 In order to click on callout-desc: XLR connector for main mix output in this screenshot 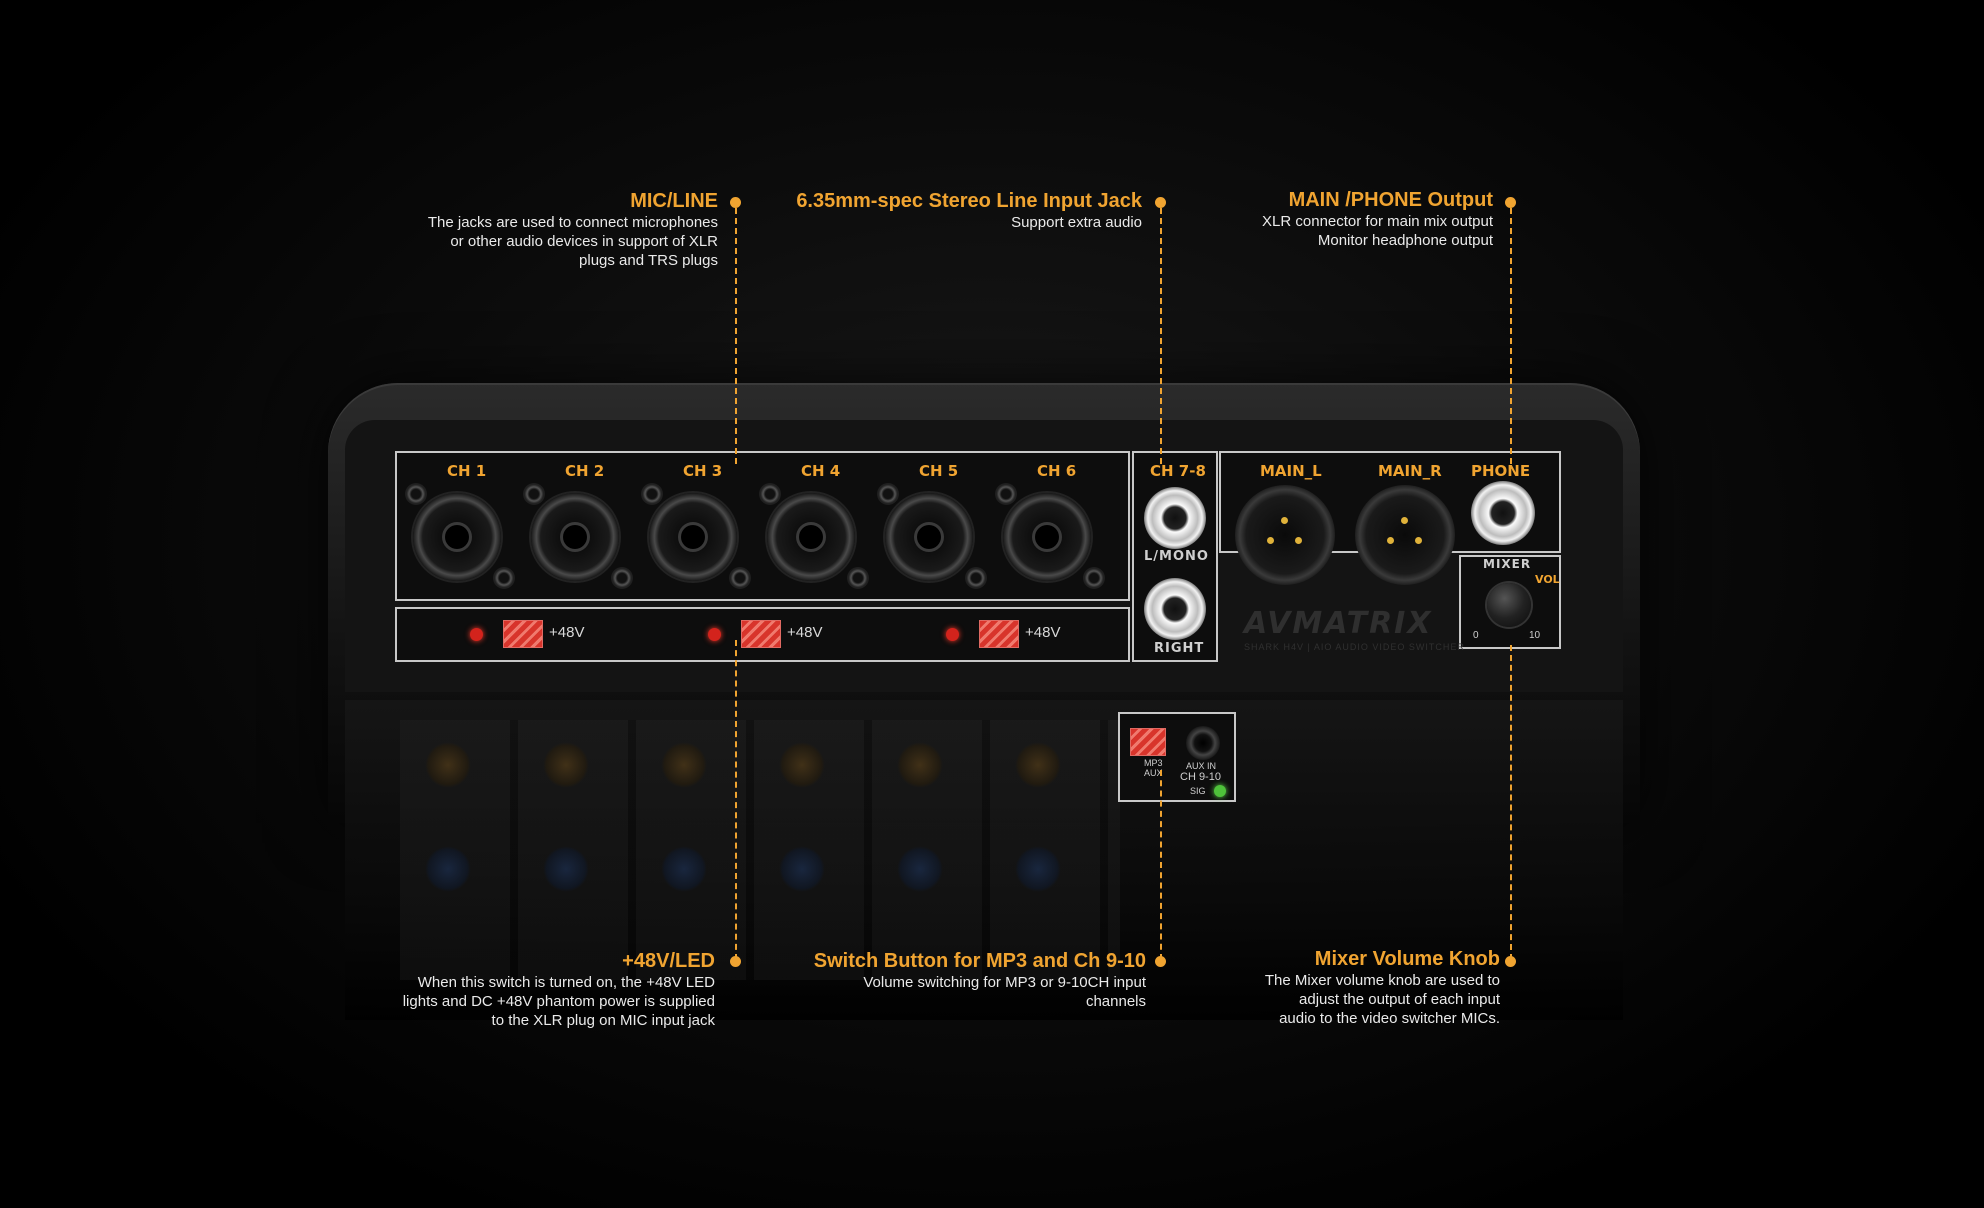, I will do `click(1377, 221)`.